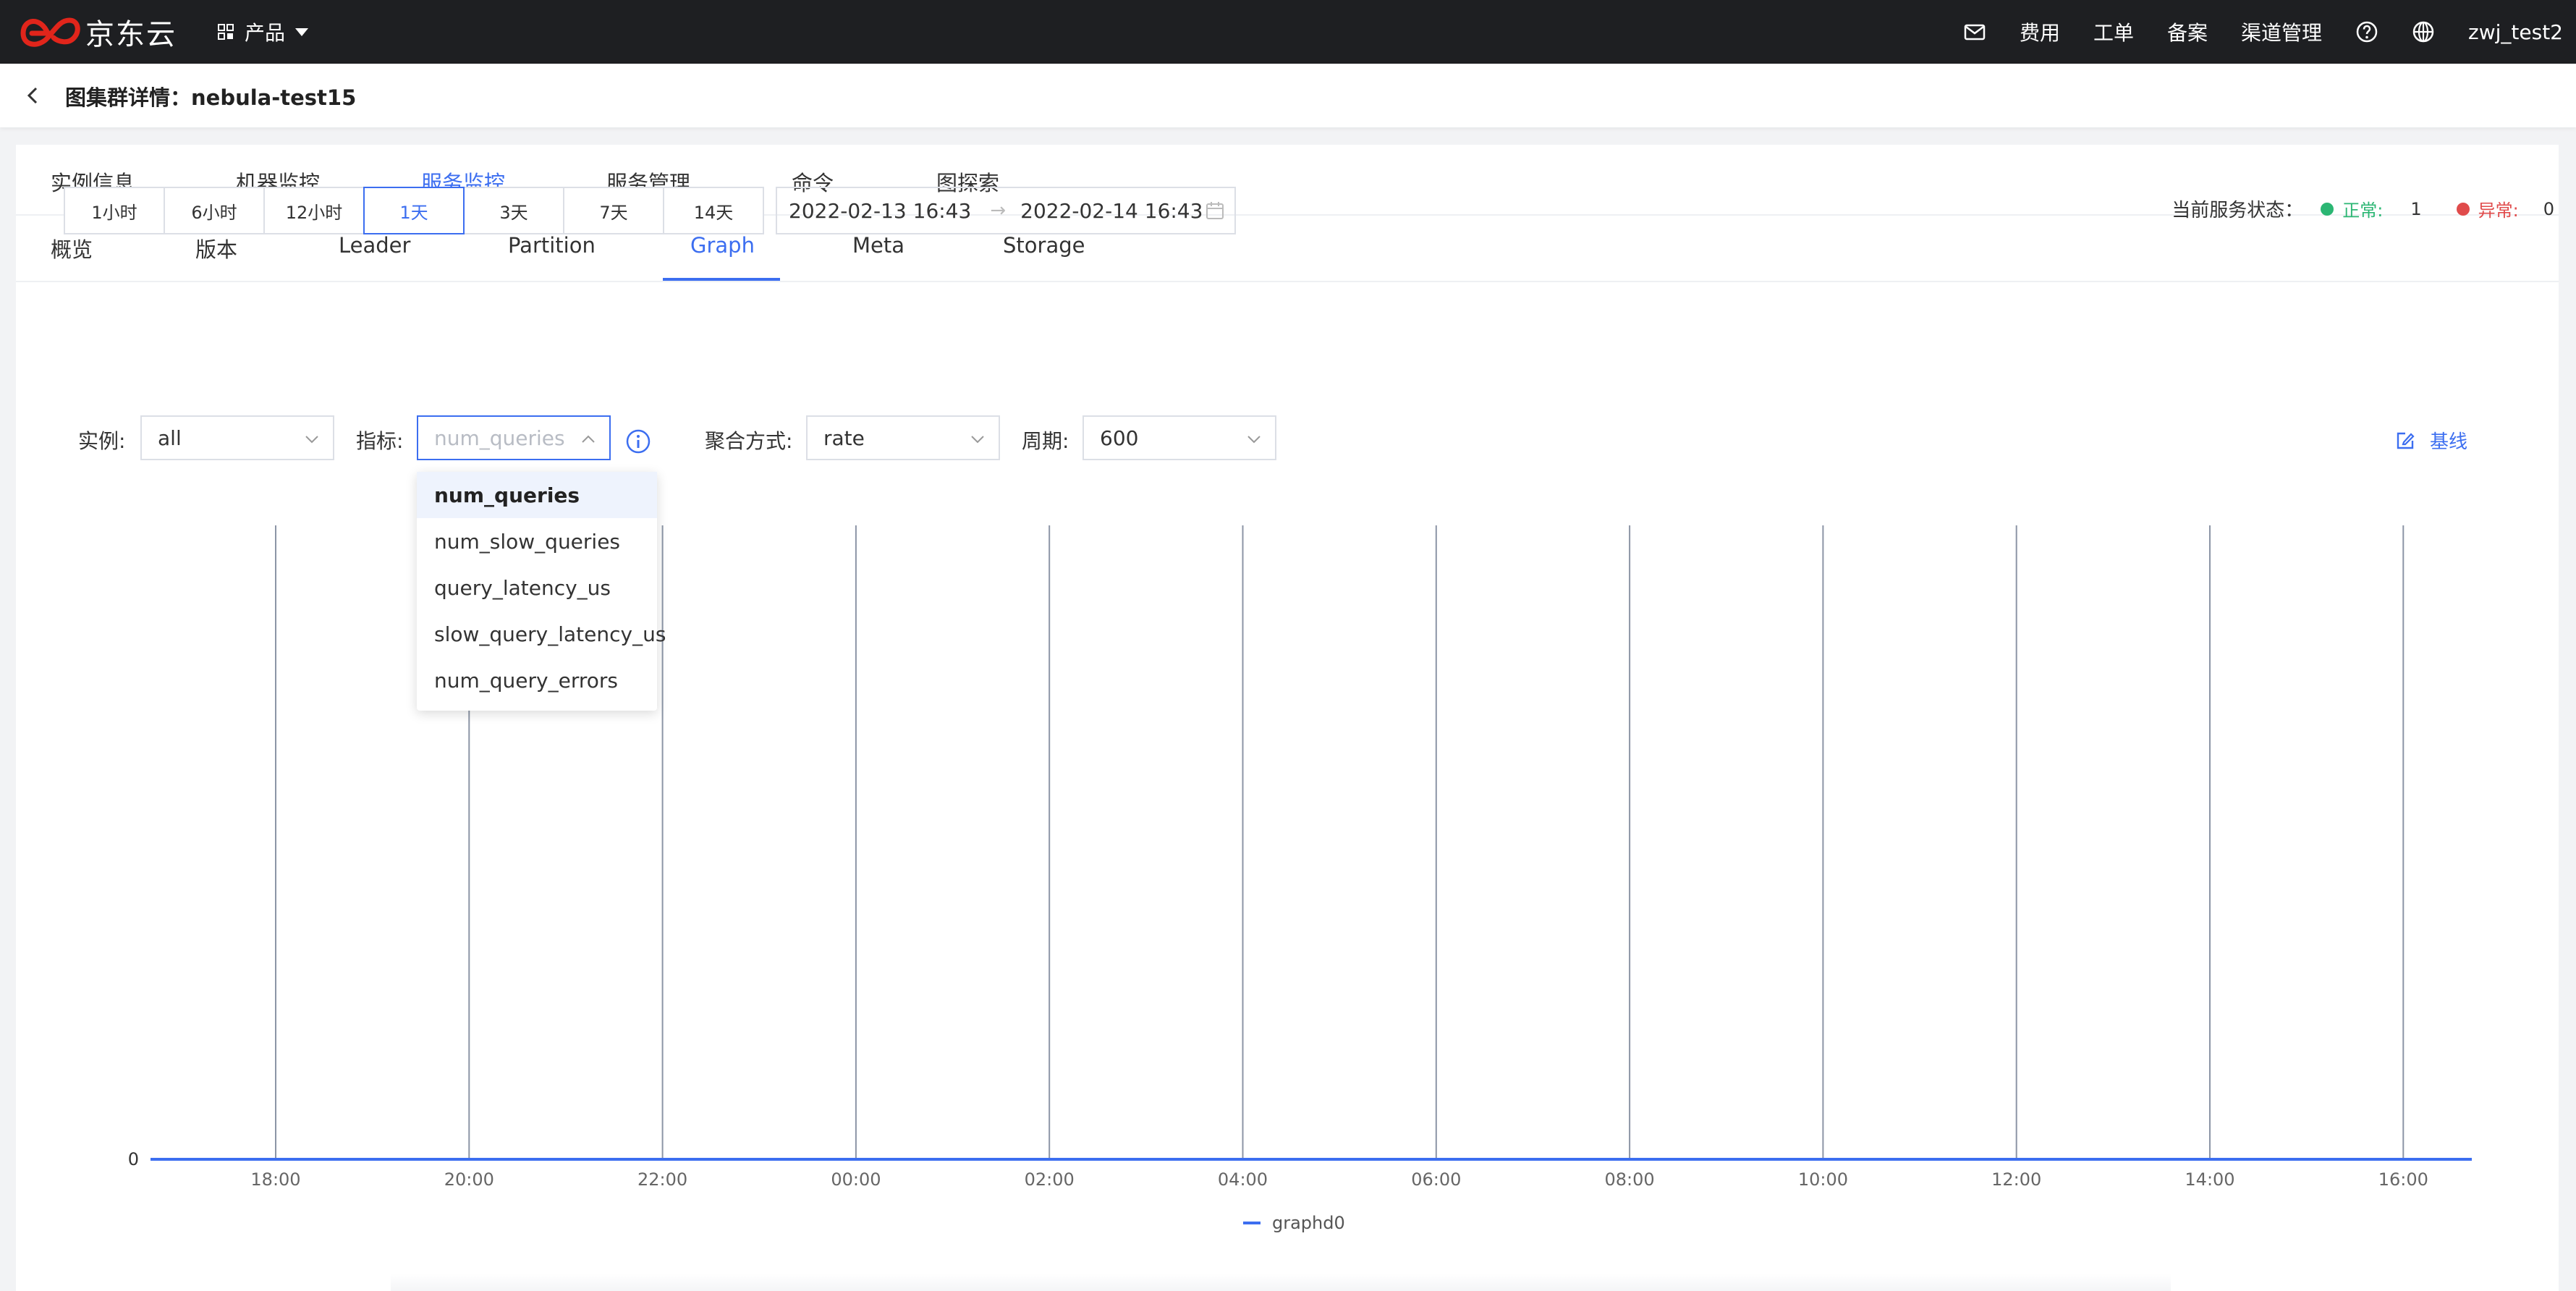  I want to click on chevron-up-icon, so click(588, 439).